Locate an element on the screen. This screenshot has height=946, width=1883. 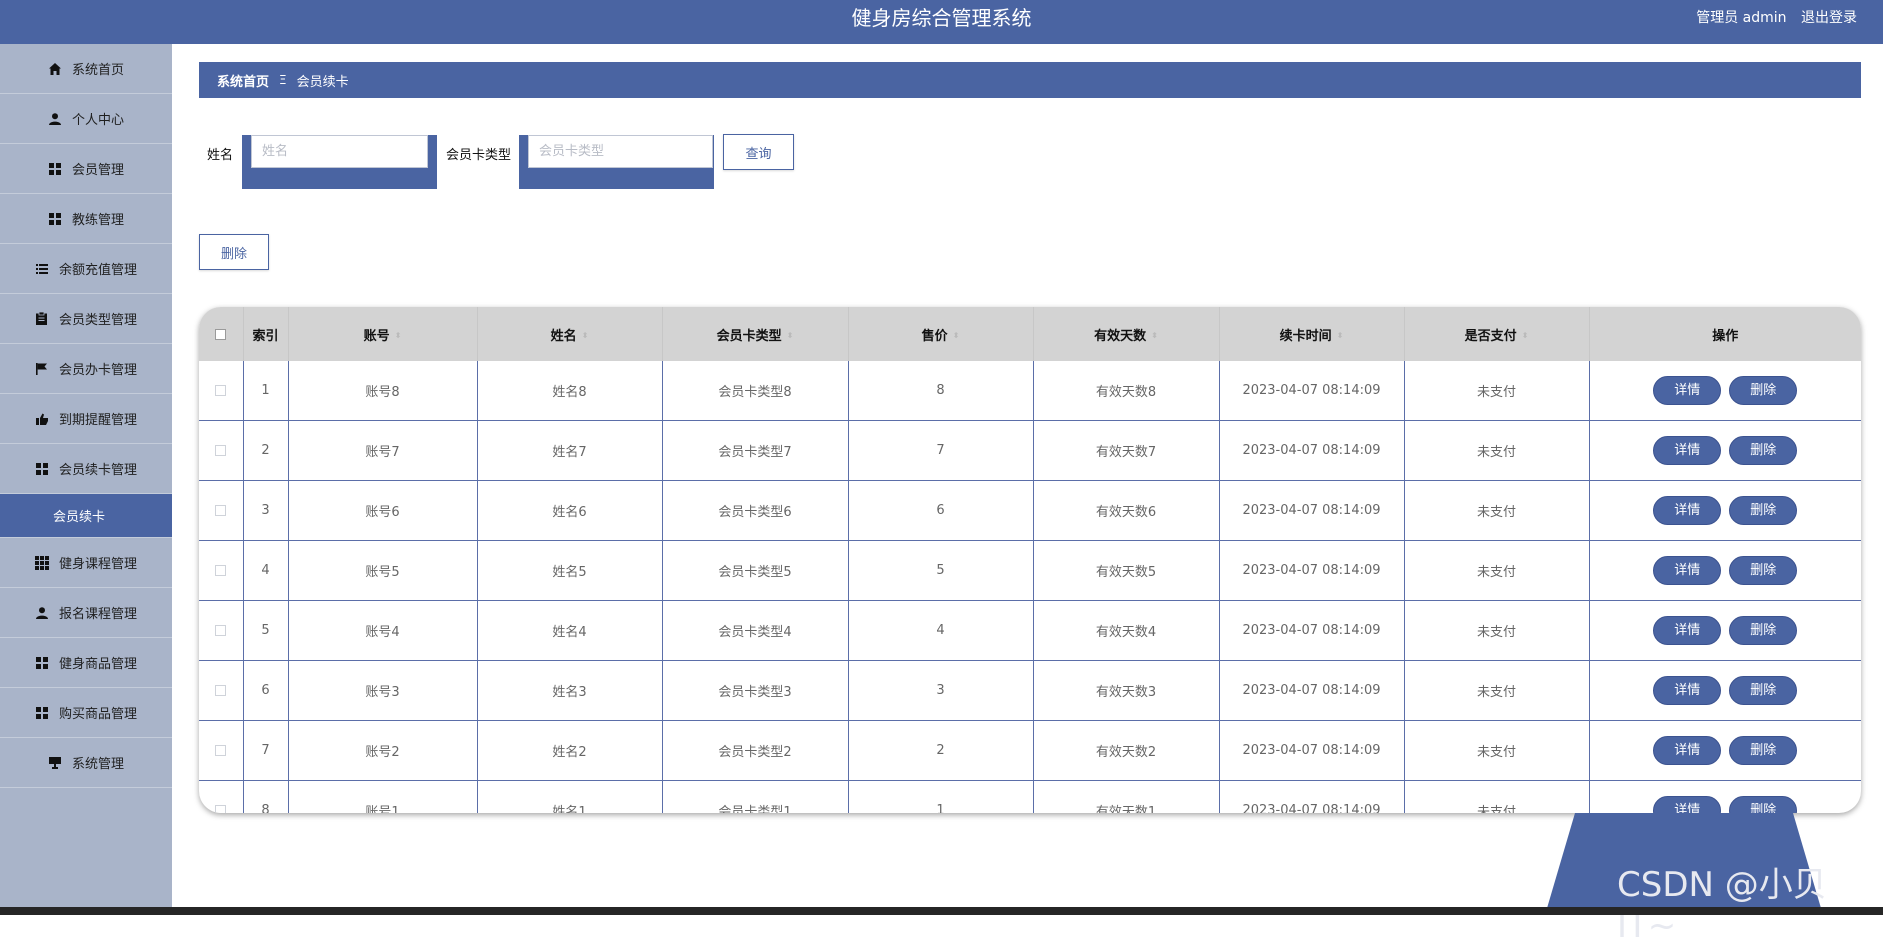
cell-index: 2 is located at coordinates (266, 450).